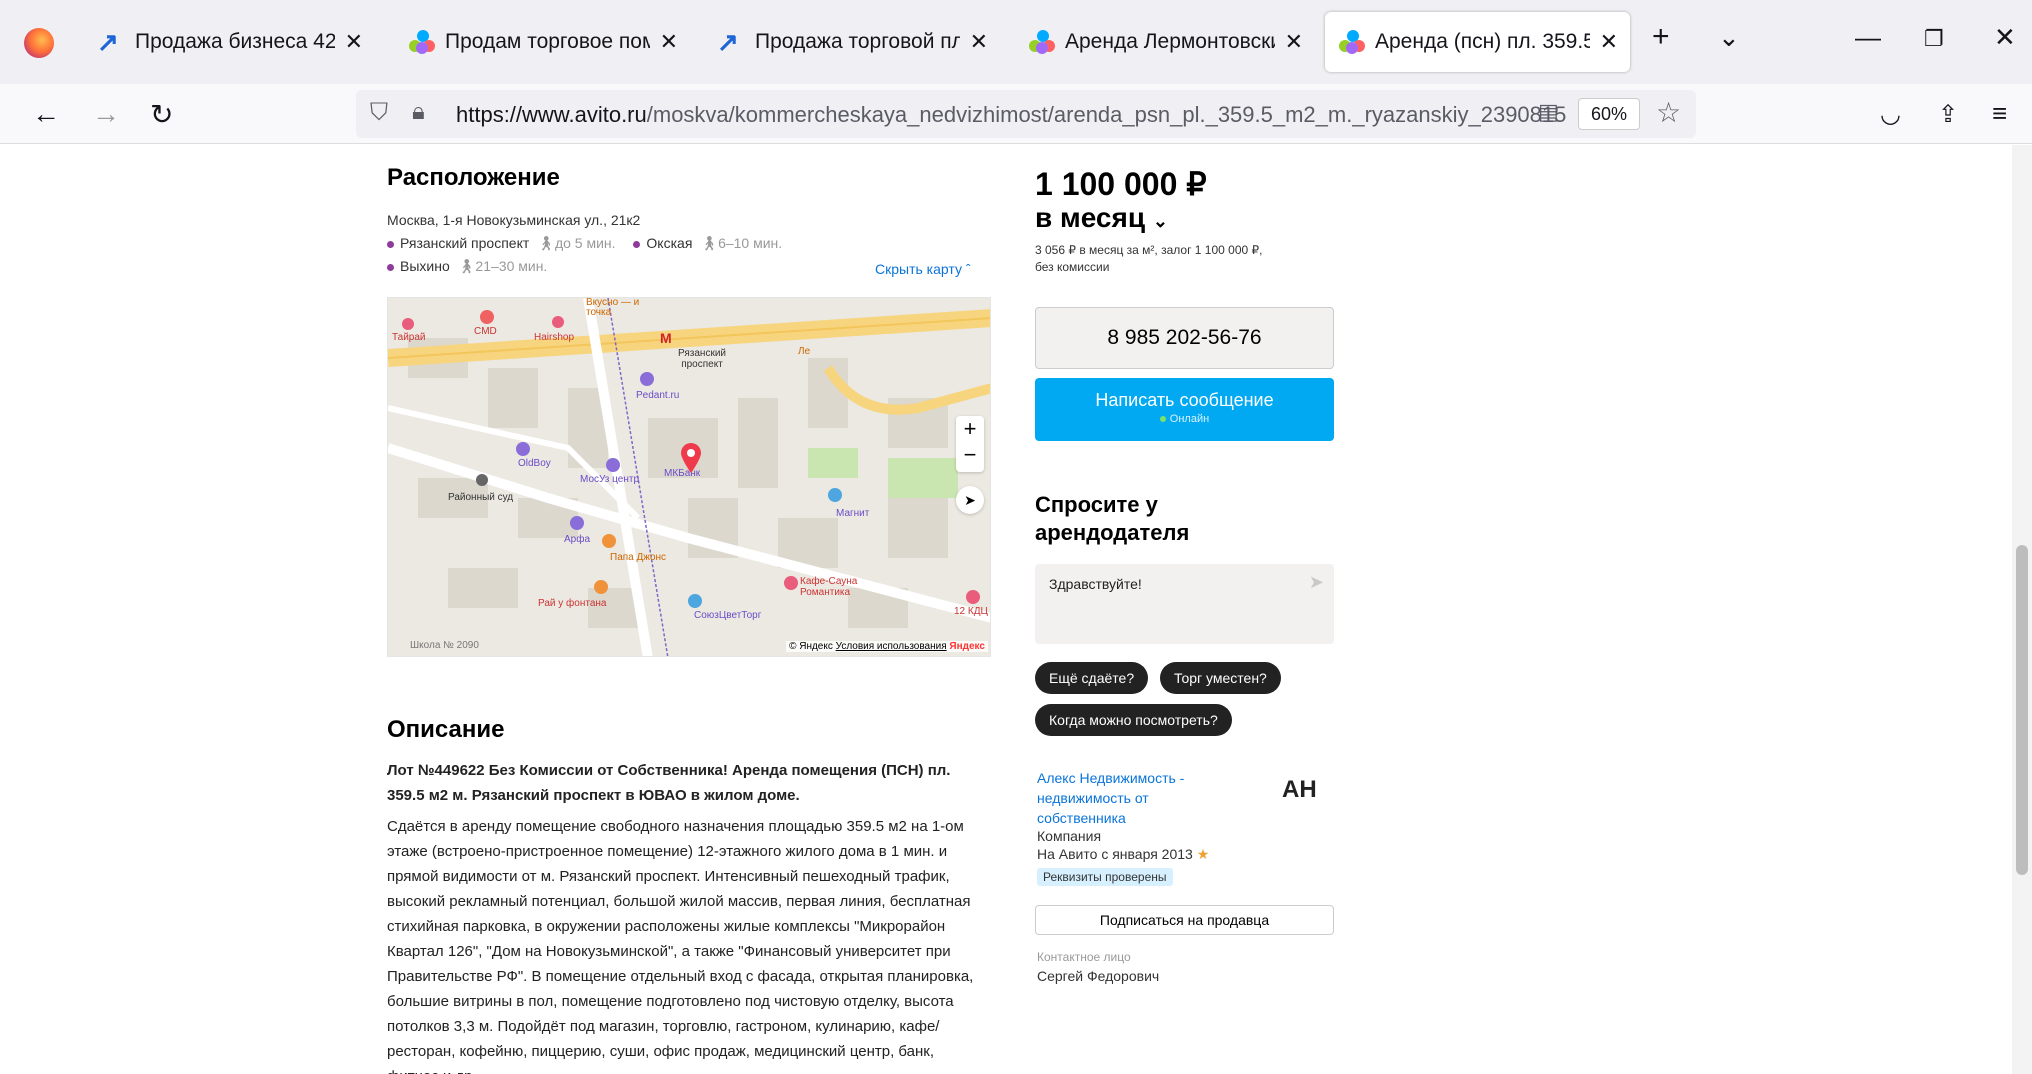 The image size is (2032, 1074). What do you see at coordinates (1170, 41) in the screenshot?
I see `tab-label: Аренда Лермонтовский` at bounding box center [1170, 41].